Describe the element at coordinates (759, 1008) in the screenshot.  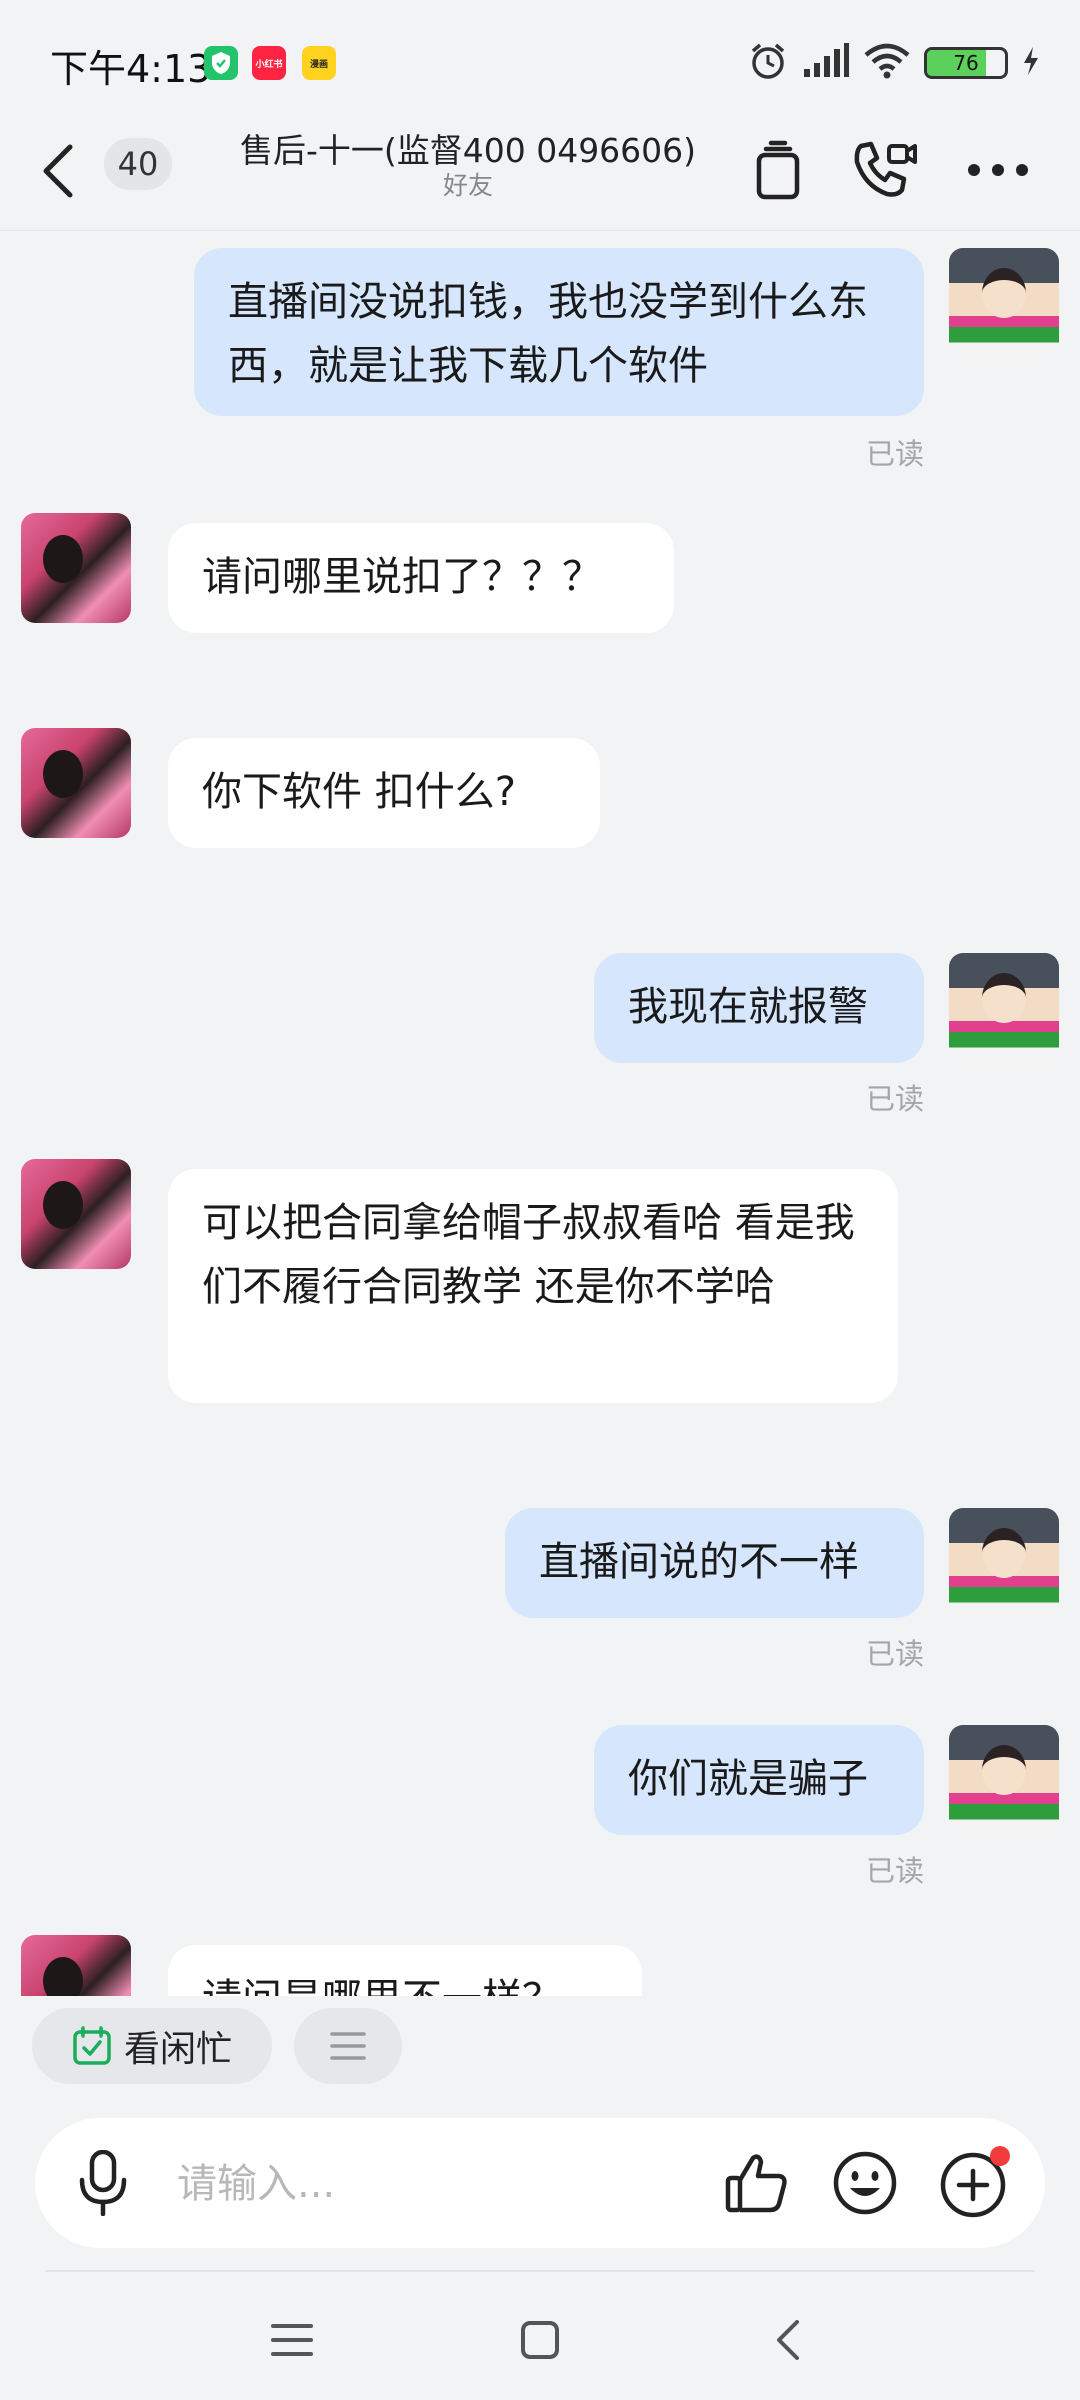
I see `message-bubble-me: 我现在就报警` at that location.